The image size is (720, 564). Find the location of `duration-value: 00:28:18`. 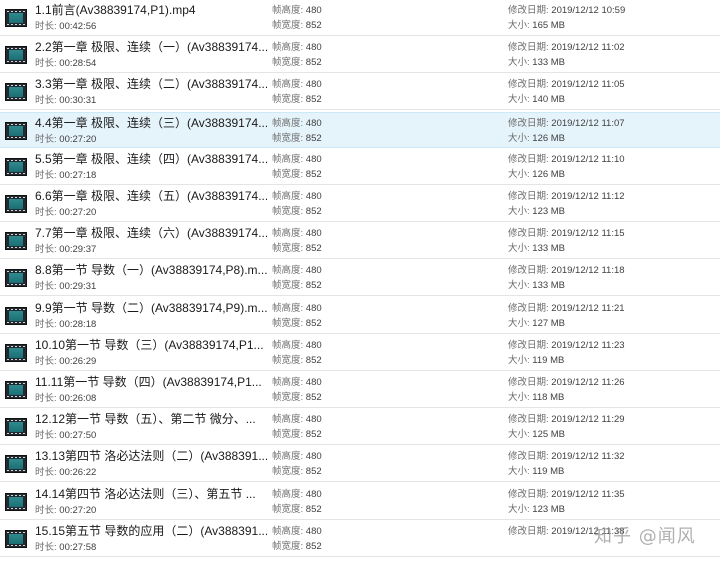

duration-value: 00:28:18 is located at coordinates (78, 324).